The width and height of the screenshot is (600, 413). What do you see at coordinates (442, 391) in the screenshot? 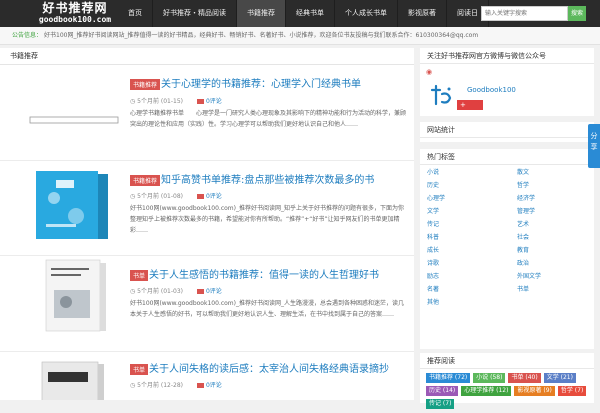
I see `tag-link: 历史 (14)` at bounding box center [442, 391].